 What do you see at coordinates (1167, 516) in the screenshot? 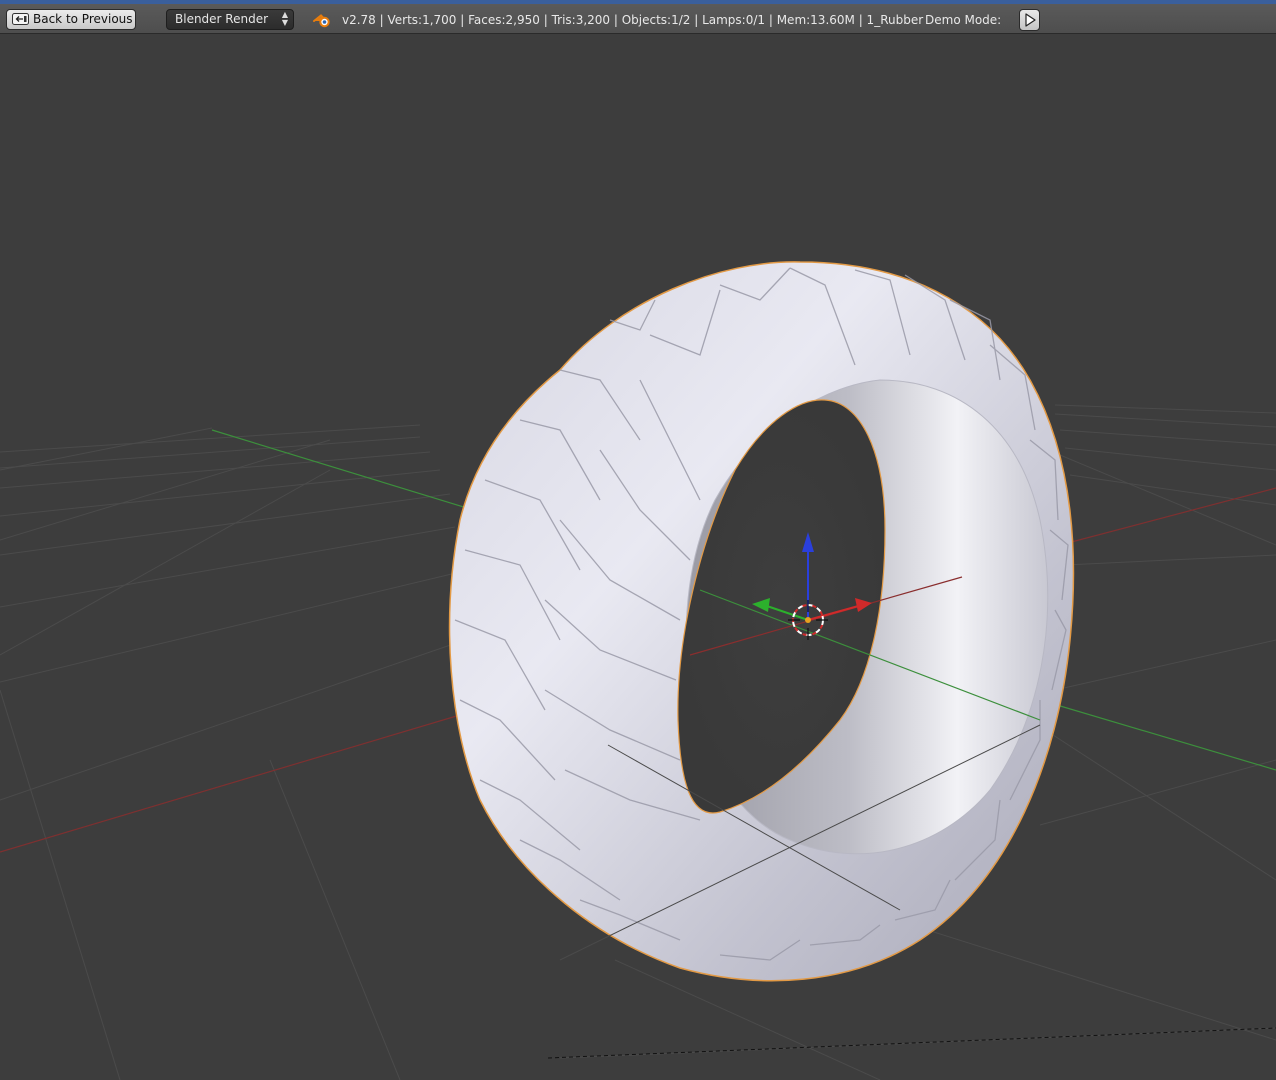
I see `x-axis-line-right` at bounding box center [1167, 516].